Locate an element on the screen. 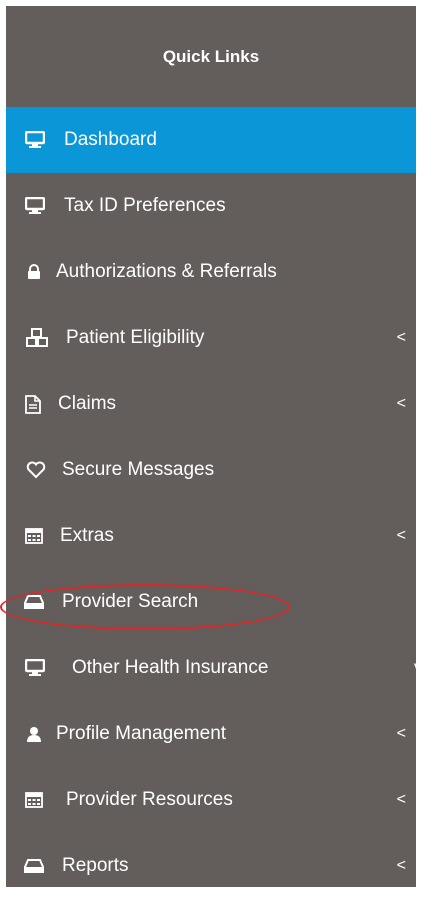 The height and width of the screenshot is (899, 424). sidebar-item-other-health-insurance: Other Health Insurance v is located at coordinates (214, 668).